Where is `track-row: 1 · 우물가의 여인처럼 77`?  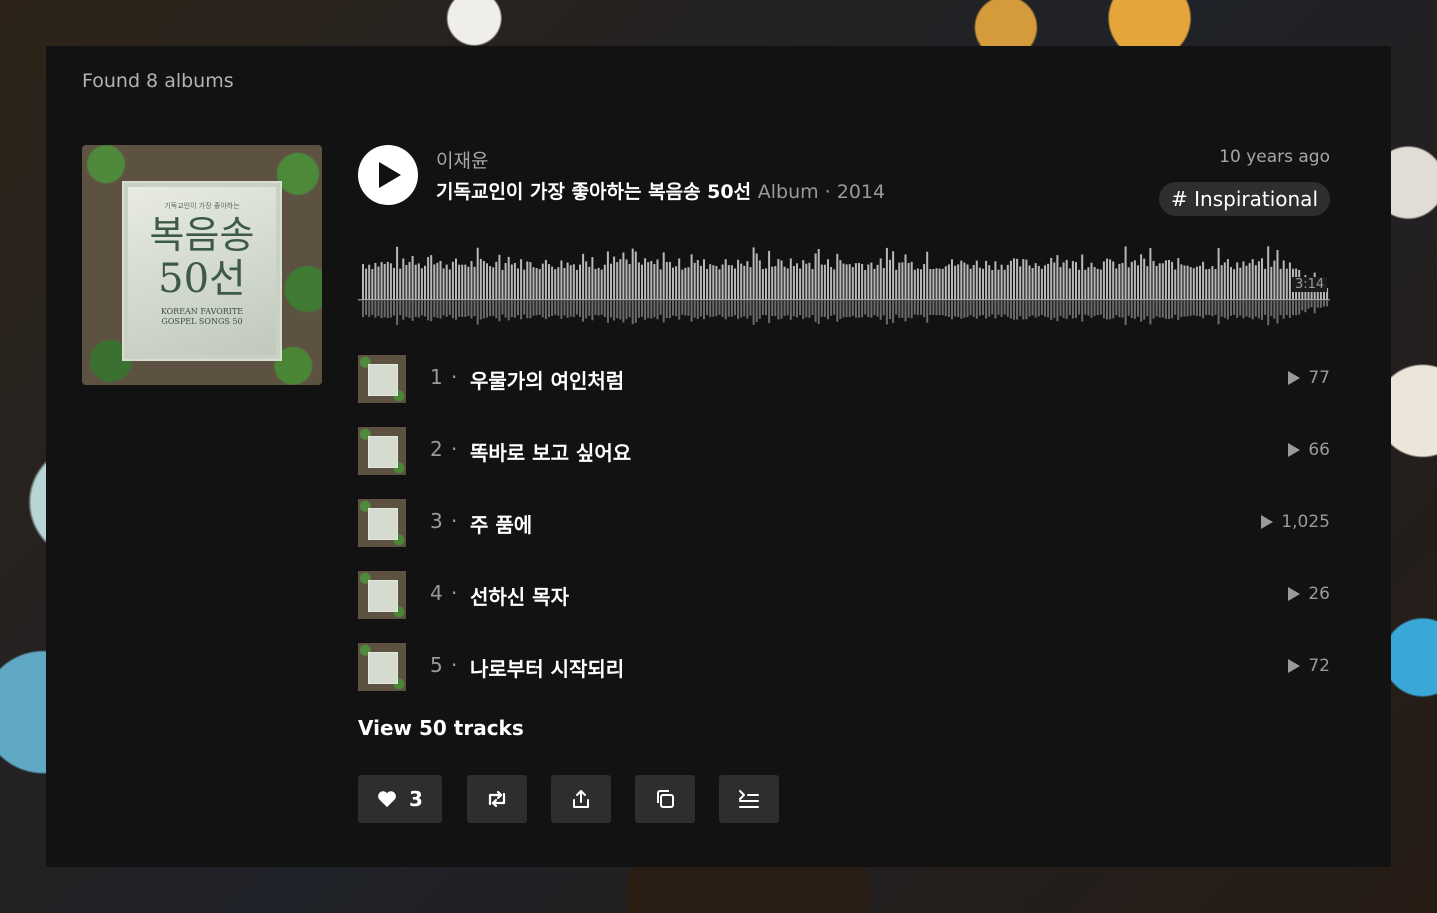 track-row: 1 · 우물가의 여인처럼 77 is located at coordinates (844, 379).